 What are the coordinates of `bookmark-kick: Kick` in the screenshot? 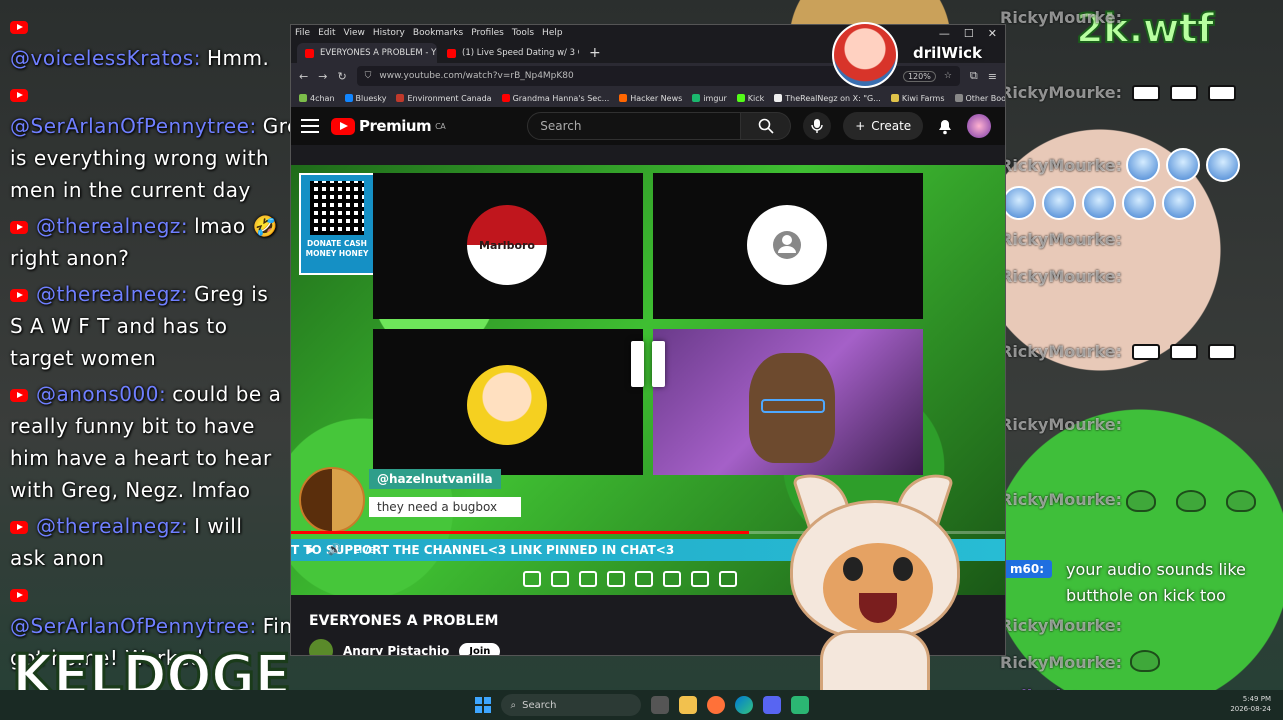 It's located at (750, 98).